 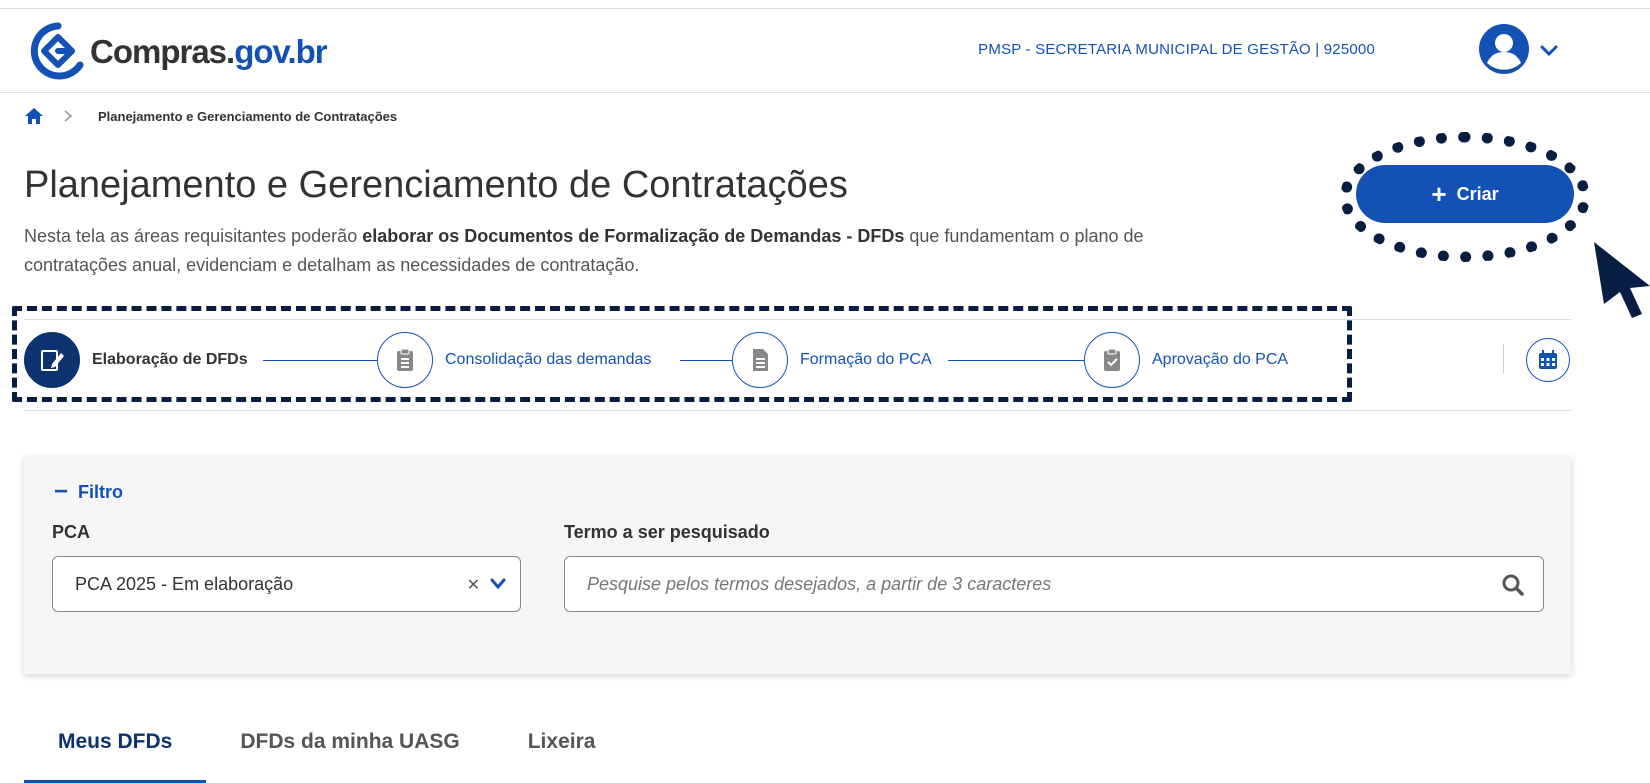 I want to click on pca-select-value: PCA 2025 - Em elaboração, so click(x=184, y=583).